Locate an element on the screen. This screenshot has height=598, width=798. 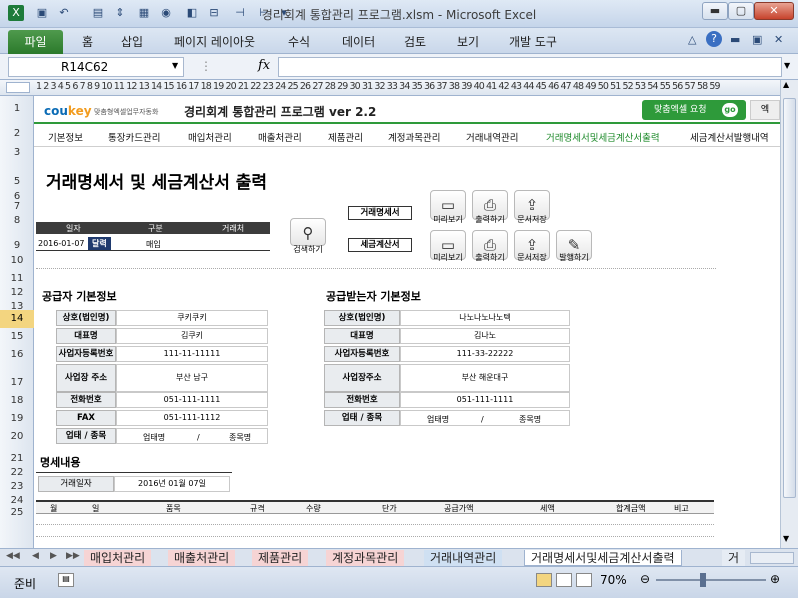
tab-nav-next-icon: ▶ is located at coordinates (53, 556).